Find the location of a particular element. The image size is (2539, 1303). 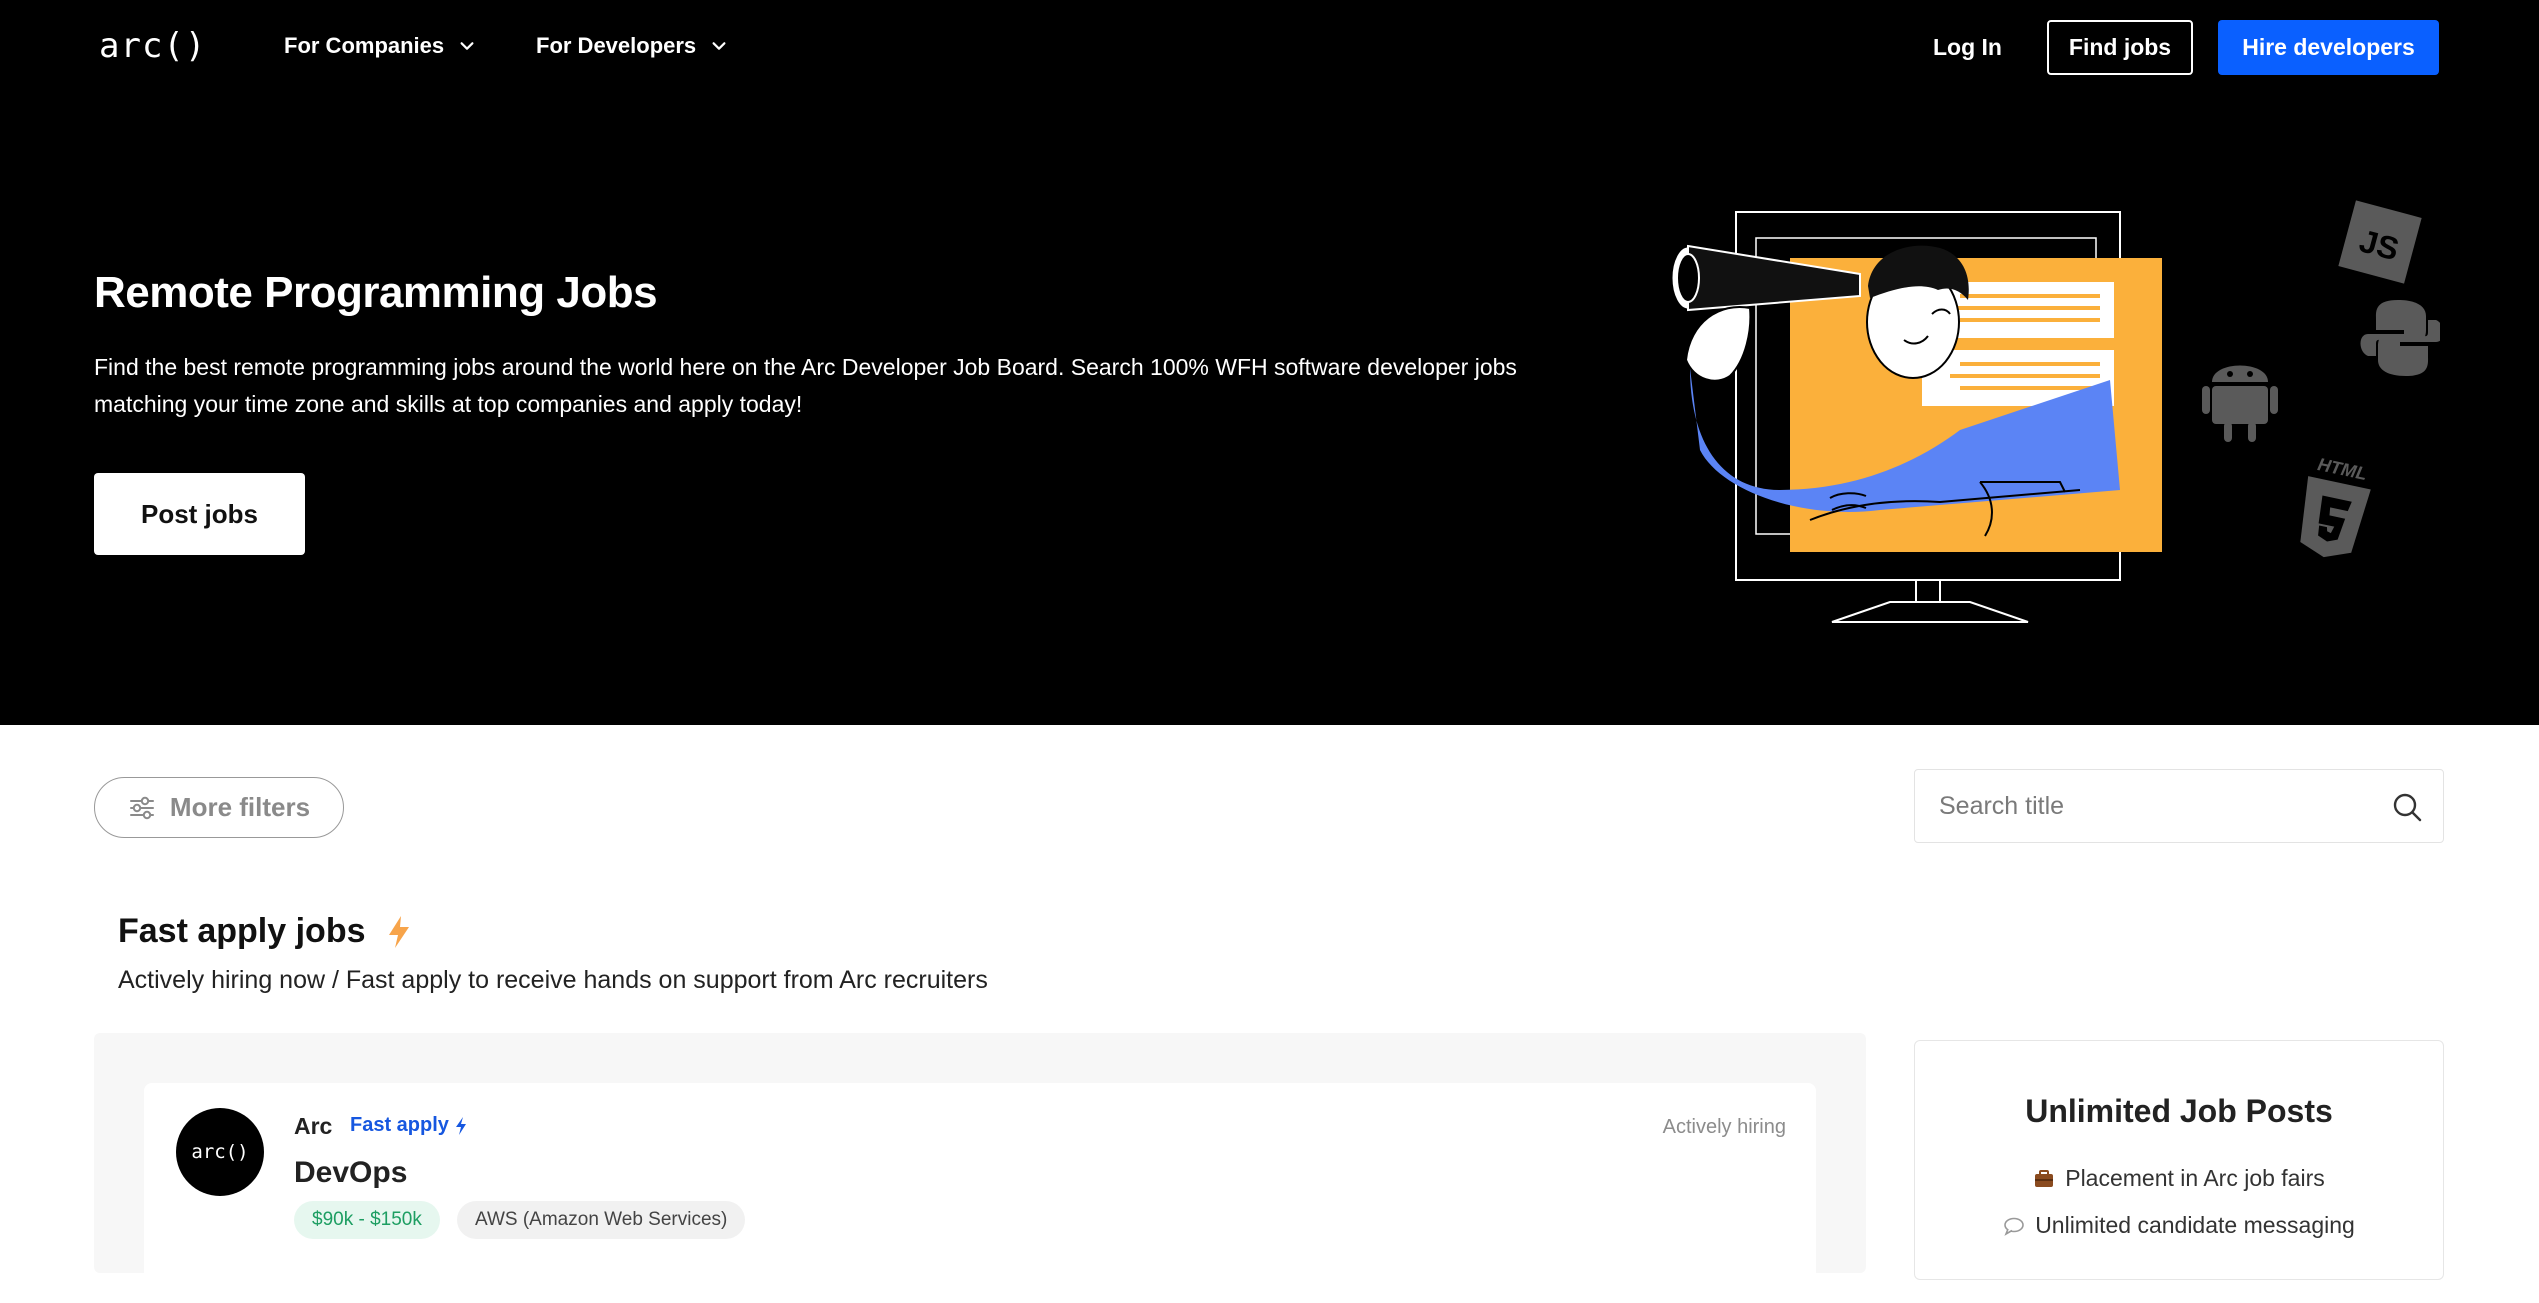

promo-item: Placement in Arc job fairs is located at coordinates (2179, 1178).